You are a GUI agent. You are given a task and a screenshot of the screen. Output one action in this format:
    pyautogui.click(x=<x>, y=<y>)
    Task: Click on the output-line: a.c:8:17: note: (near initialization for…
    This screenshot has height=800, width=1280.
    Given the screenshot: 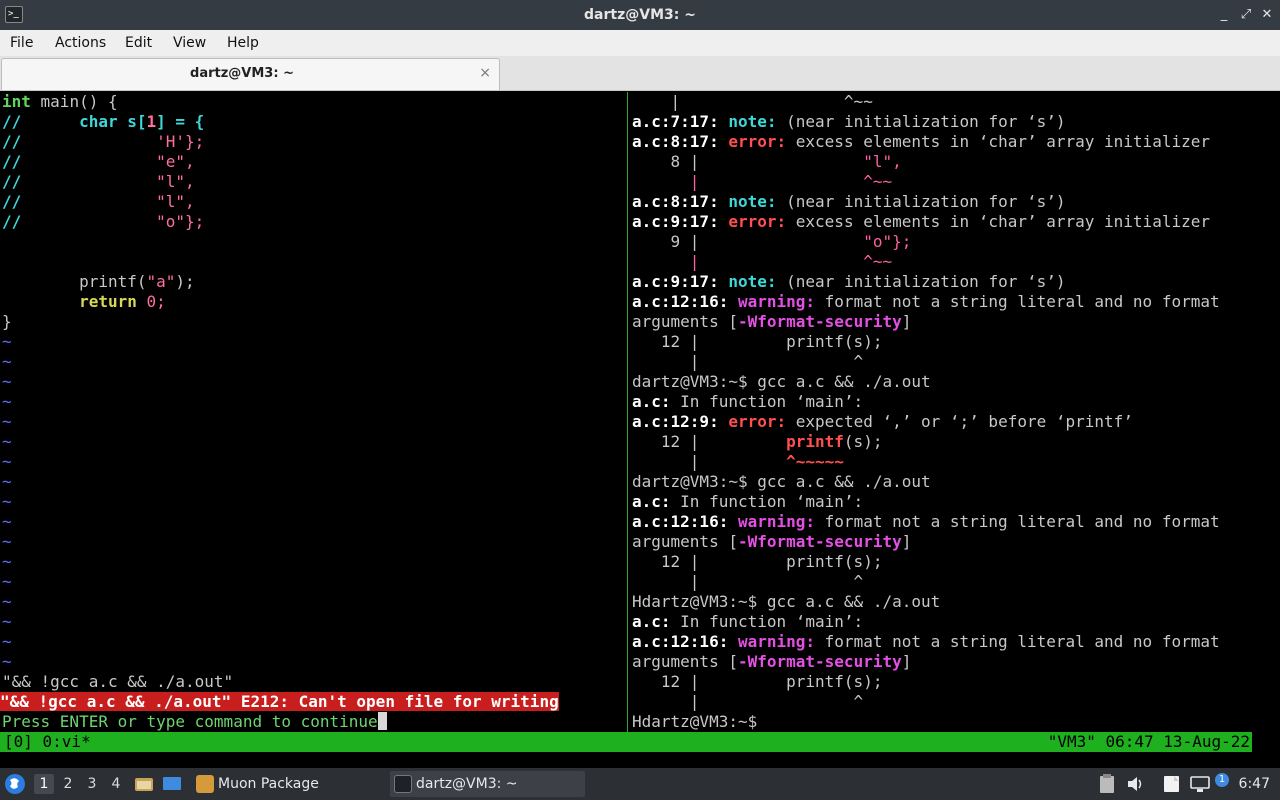 What is the action you would take?
    pyautogui.click(x=849, y=201)
    